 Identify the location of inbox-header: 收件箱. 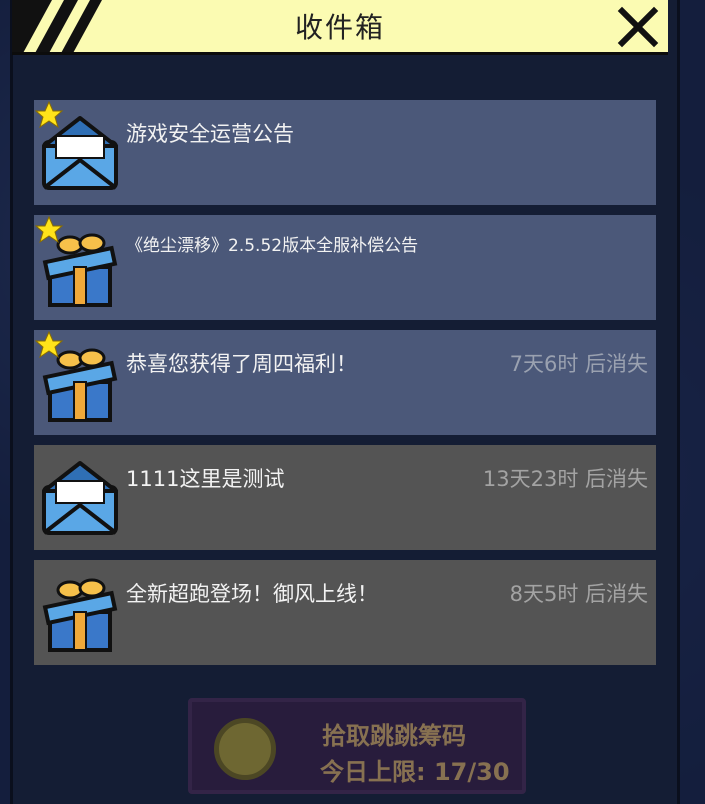
(340, 27).